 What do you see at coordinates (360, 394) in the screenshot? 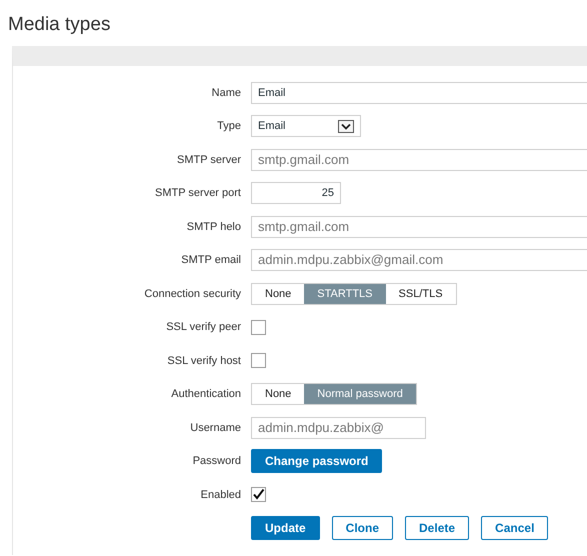
I see `segment-option: Normal password` at bounding box center [360, 394].